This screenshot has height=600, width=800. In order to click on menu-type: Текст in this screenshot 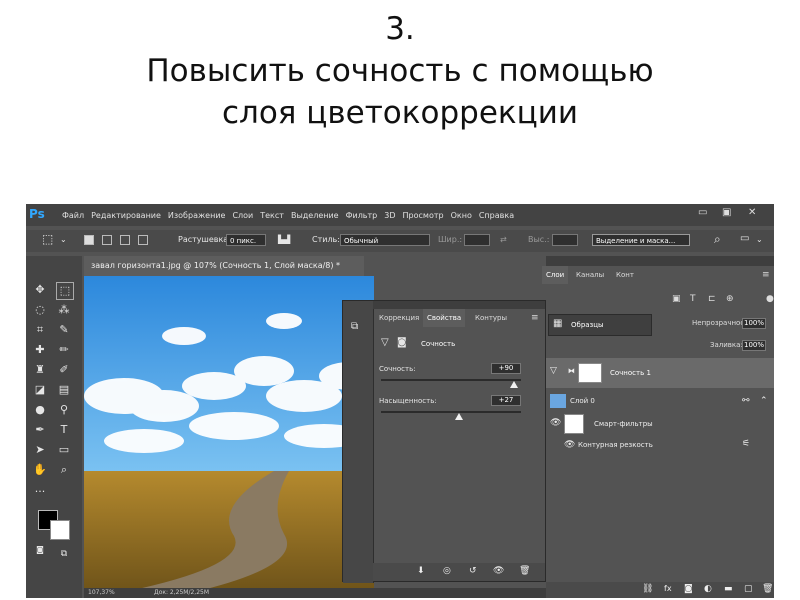, I will do `click(272, 215)`.